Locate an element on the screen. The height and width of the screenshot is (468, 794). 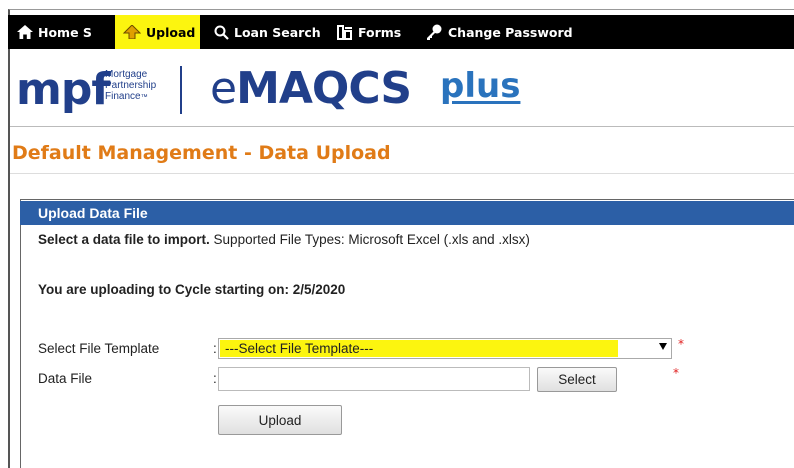
datafile-colon: : is located at coordinates (215, 378).